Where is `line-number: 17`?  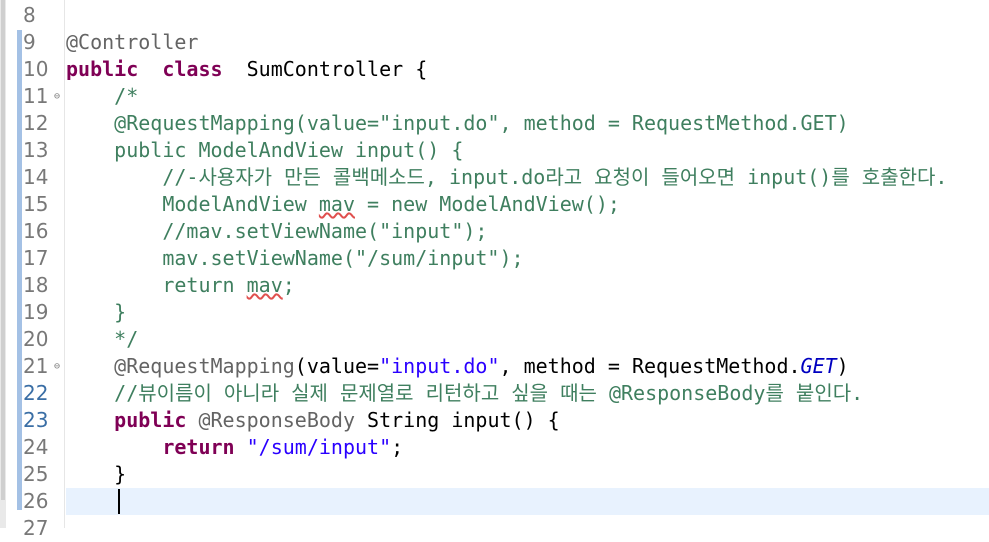
line-number: 17 is located at coordinates (36, 258).